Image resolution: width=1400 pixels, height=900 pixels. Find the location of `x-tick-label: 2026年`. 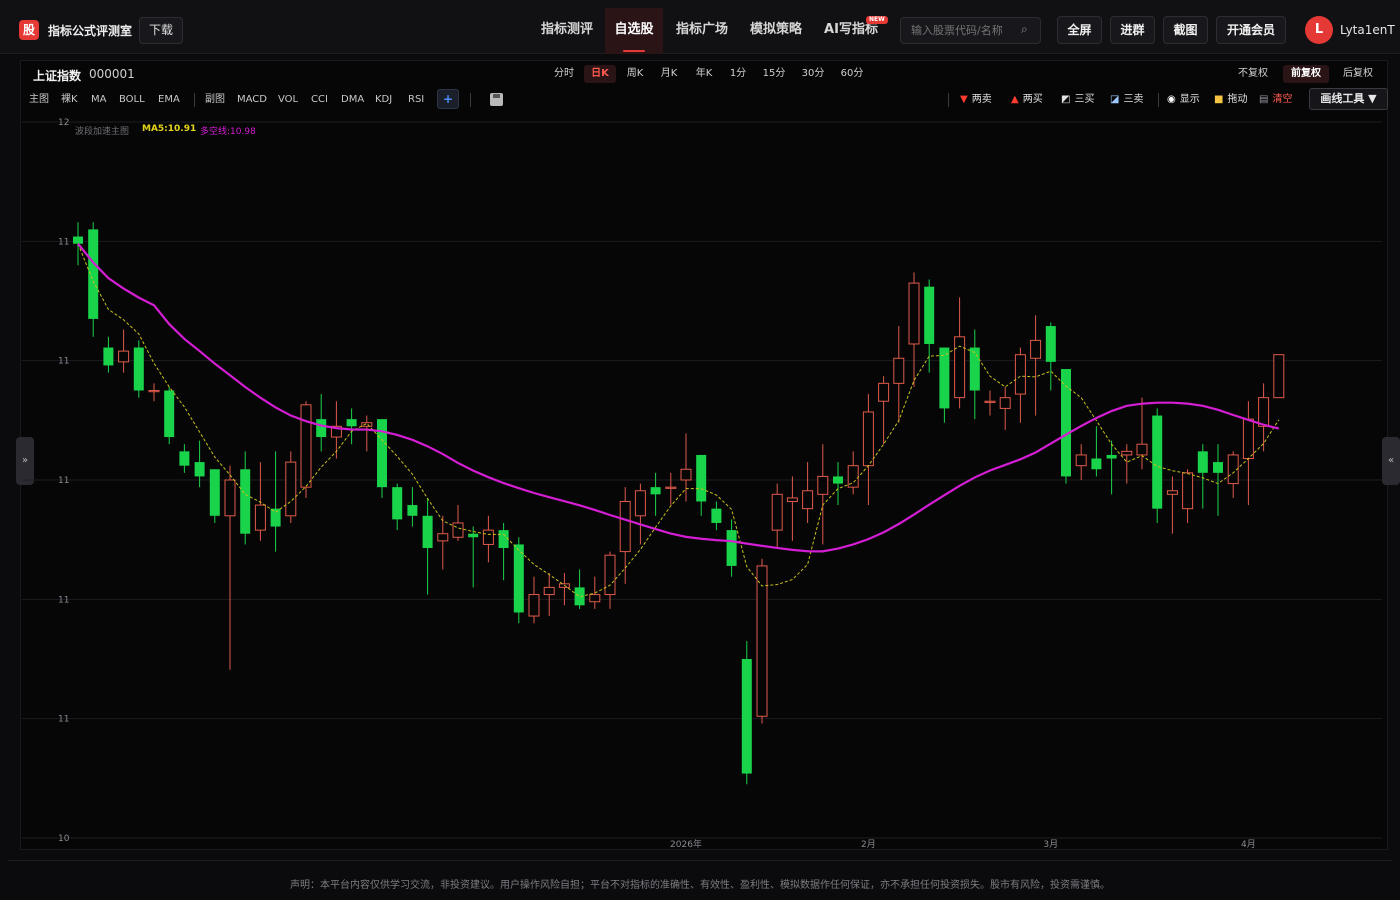

x-tick-label: 2026年 is located at coordinates (686, 844).